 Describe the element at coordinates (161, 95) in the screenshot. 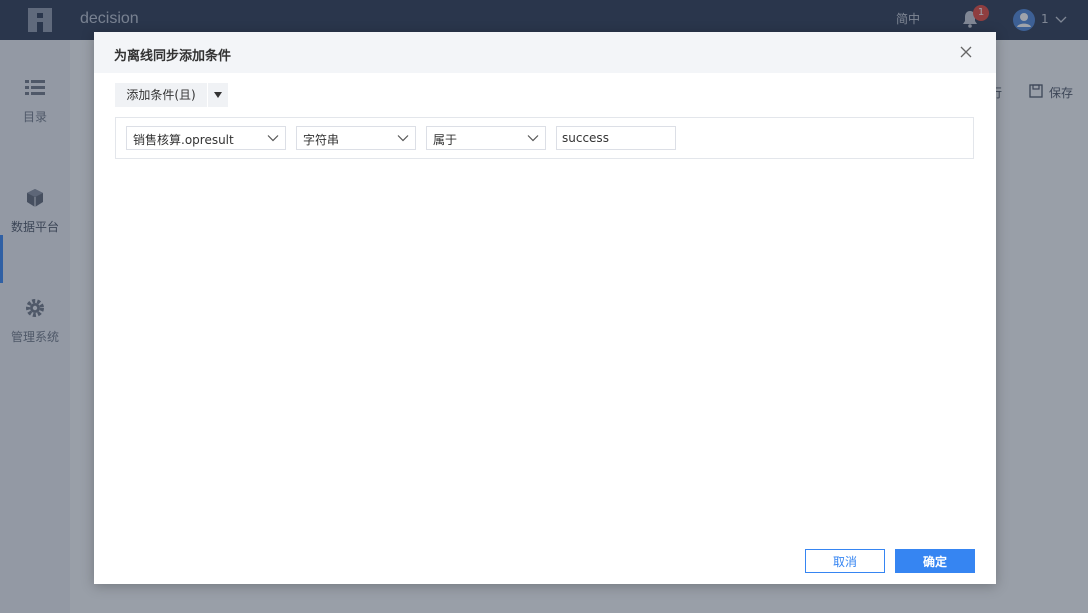

I see `add-condition-button: 添加条件(且)` at that location.